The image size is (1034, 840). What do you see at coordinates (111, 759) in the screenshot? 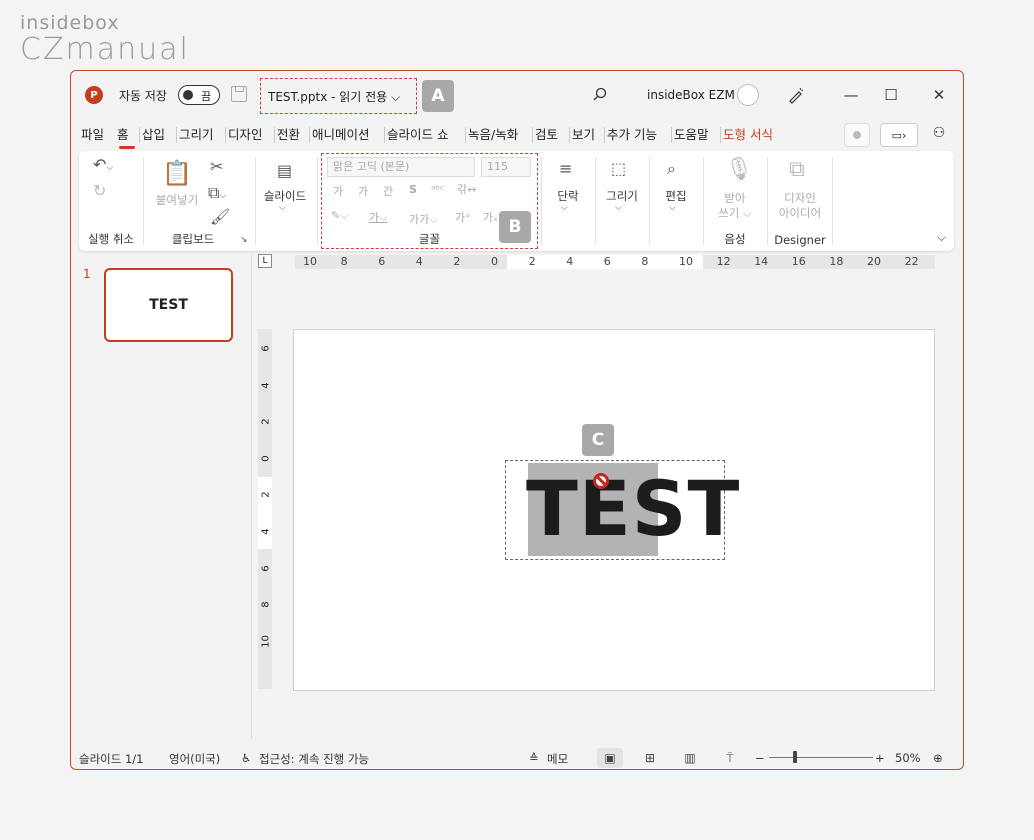
I see `slide-count: 슬라이드 1/1` at bounding box center [111, 759].